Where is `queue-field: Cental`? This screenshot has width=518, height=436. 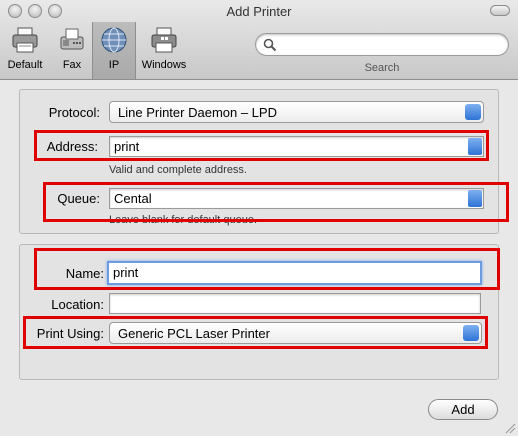
queue-field: Cental is located at coordinates (296, 198).